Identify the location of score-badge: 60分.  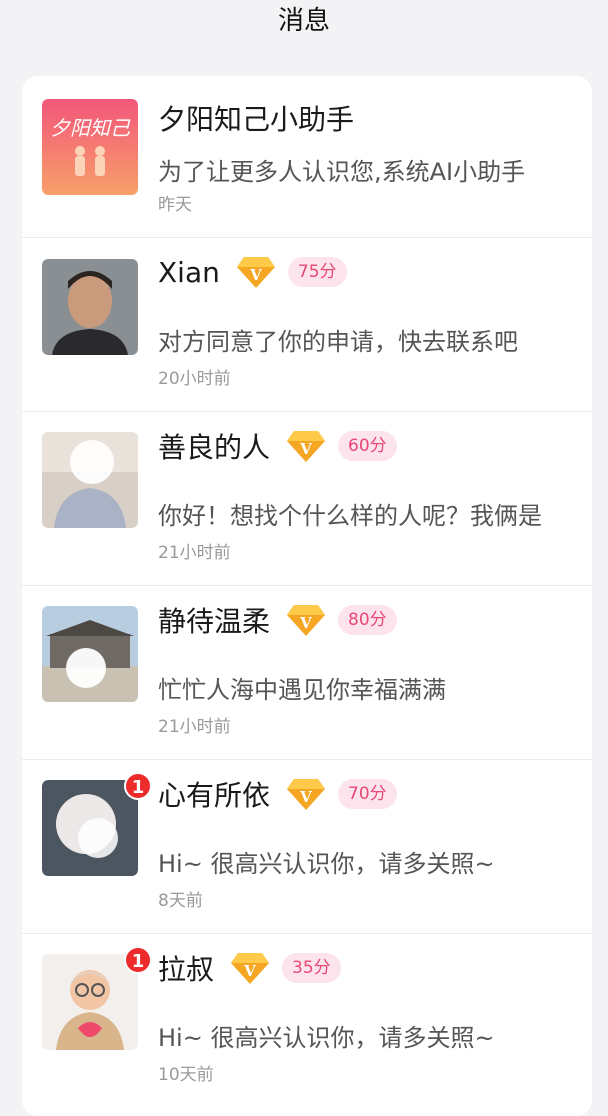
(367, 446).